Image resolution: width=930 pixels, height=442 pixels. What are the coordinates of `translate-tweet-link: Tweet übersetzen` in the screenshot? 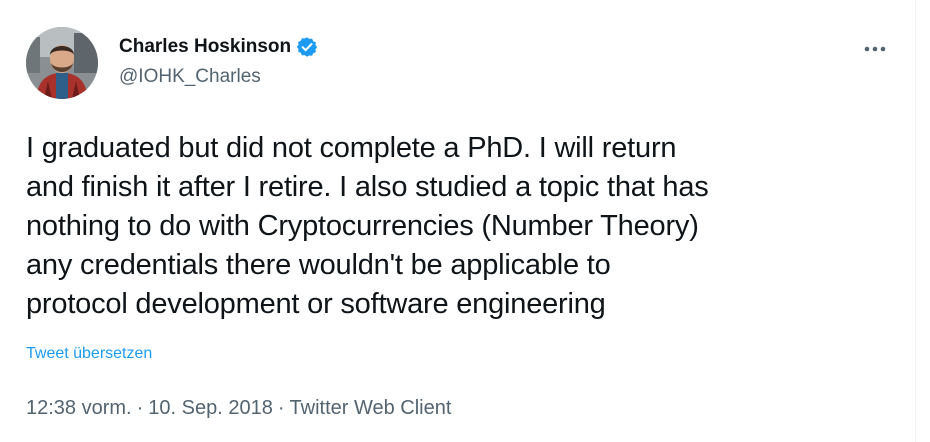 It's located at (89, 354).